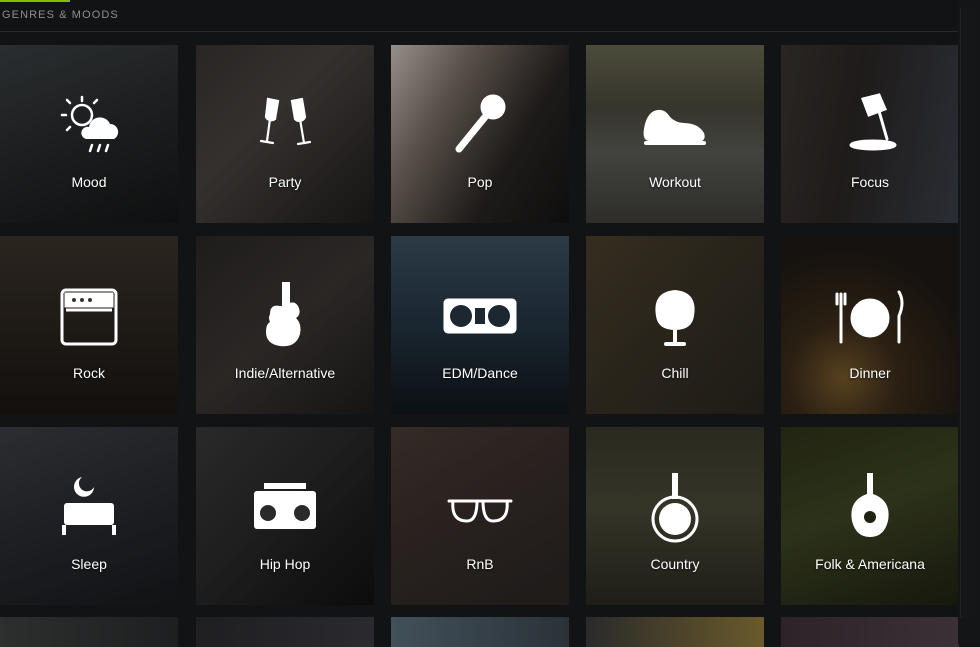  I want to click on tile-label: Pop, so click(480, 182).